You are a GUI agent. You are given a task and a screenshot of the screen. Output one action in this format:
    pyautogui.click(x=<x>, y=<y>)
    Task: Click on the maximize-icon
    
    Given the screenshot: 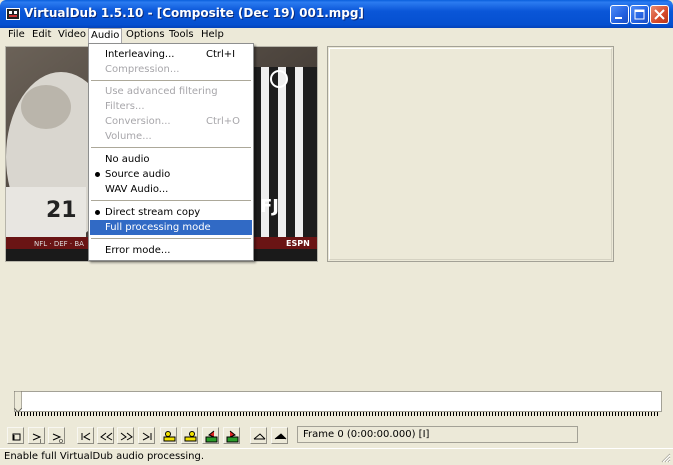 What is the action you would take?
    pyautogui.click(x=639, y=14)
    